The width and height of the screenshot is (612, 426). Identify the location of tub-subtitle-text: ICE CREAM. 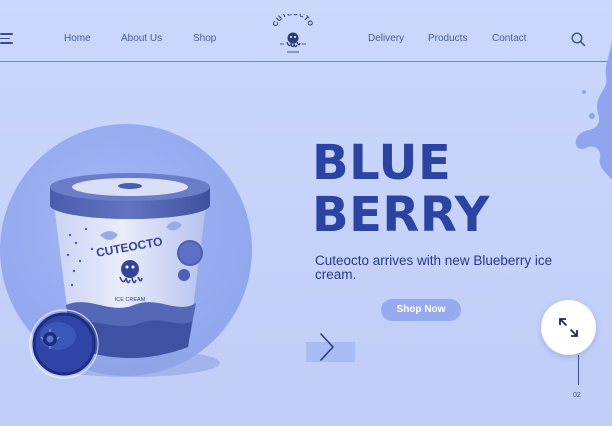
(130, 300).